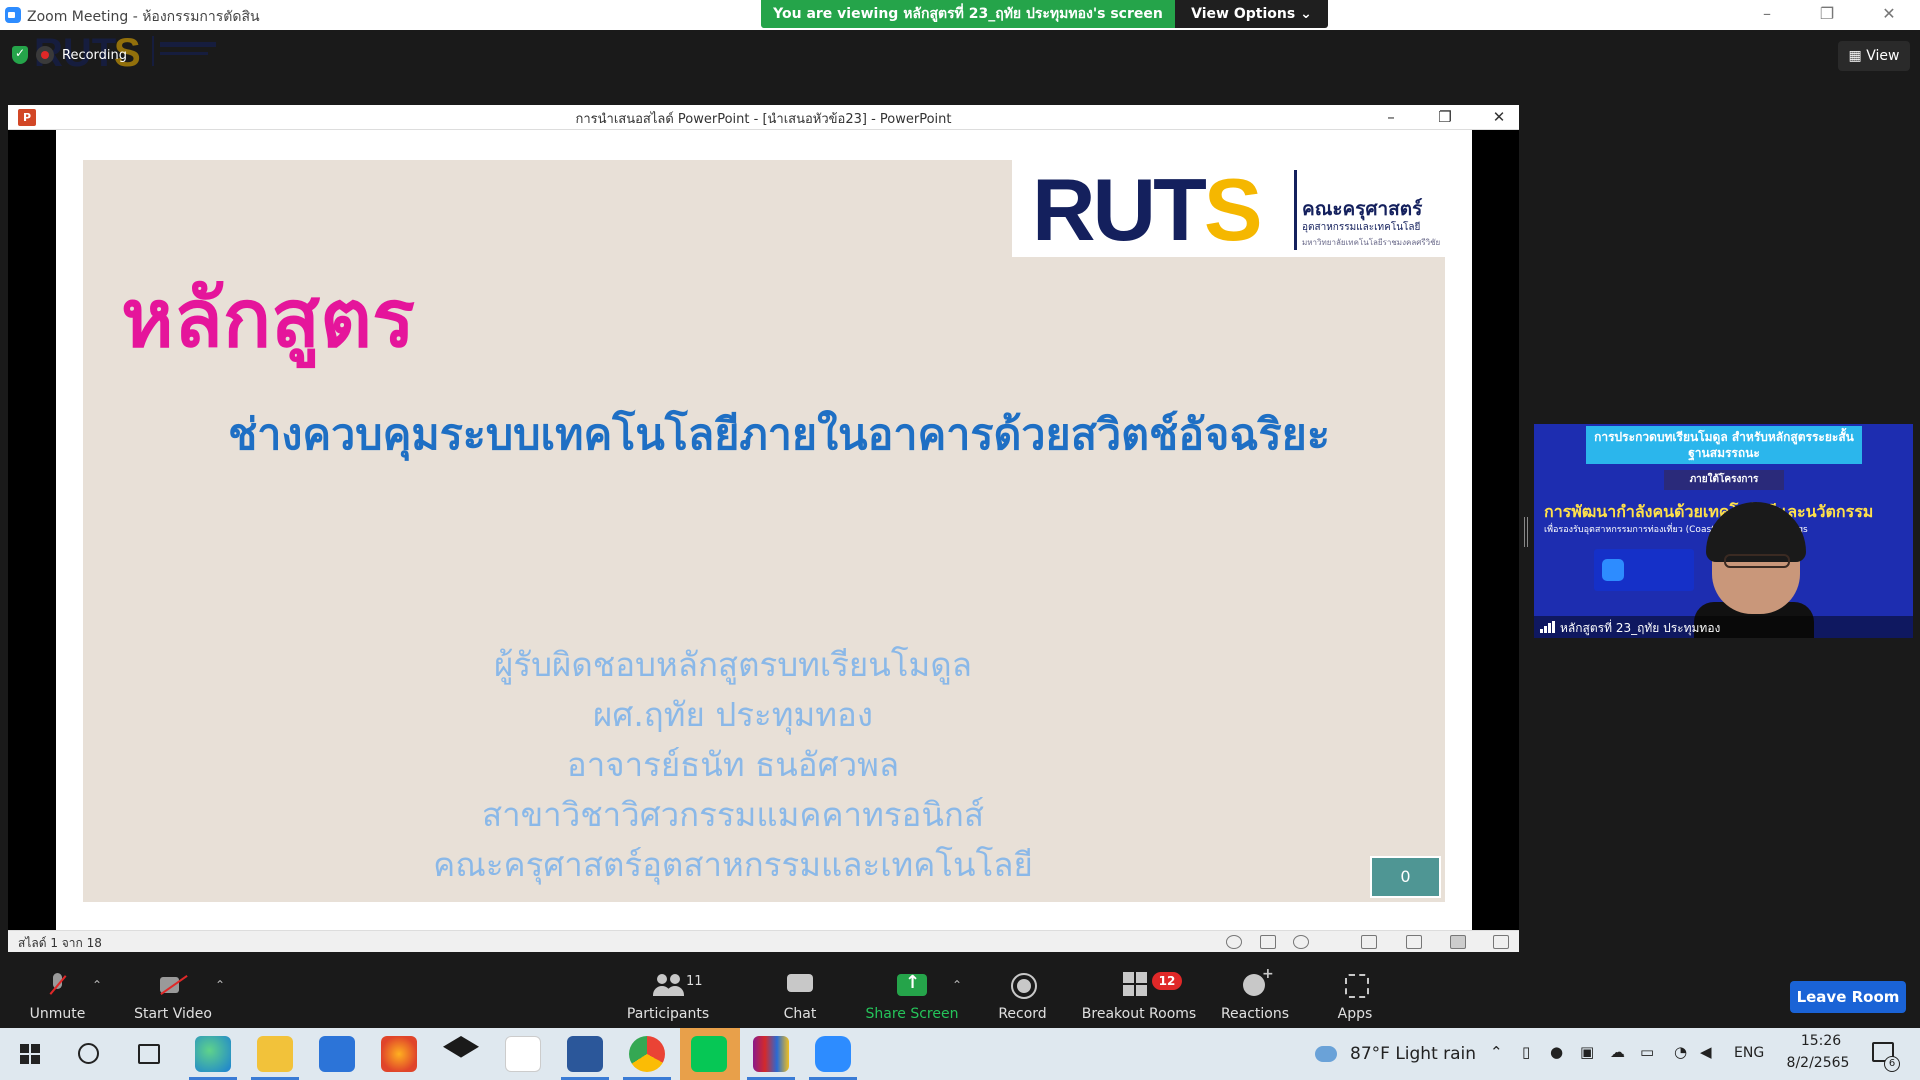  I want to click on apps-button: Apps, so click(1355, 995).